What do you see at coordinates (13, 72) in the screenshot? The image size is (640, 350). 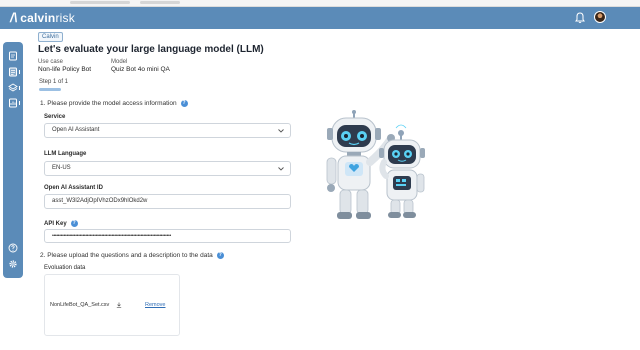 I see `notes-icon` at bounding box center [13, 72].